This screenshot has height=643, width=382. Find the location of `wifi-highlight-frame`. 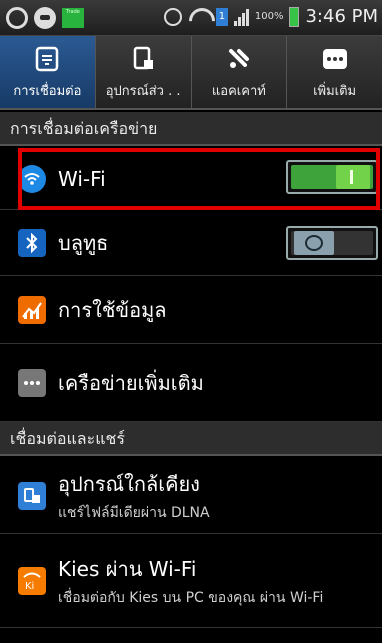

wifi-highlight-frame is located at coordinates (199, 179).